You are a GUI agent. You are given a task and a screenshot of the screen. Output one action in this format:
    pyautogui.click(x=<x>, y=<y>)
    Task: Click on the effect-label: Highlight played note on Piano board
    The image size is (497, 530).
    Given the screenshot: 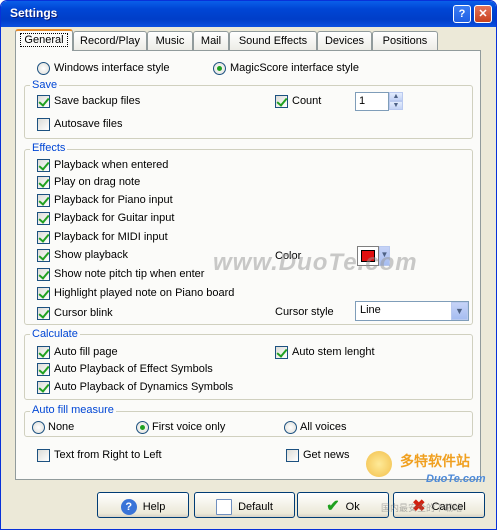 What is the action you would take?
    pyautogui.click(x=144, y=293)
    